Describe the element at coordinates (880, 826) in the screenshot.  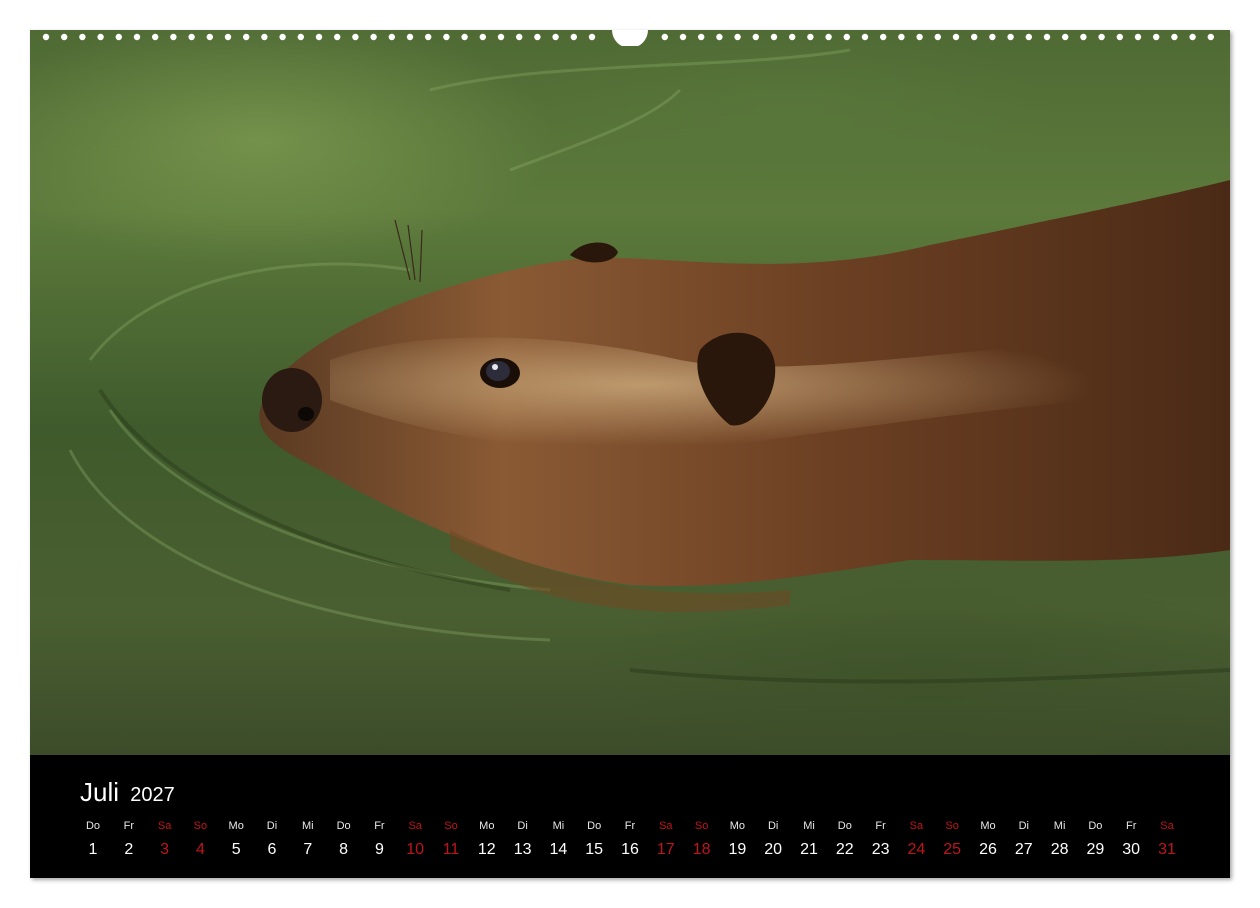
I see `weekday-label: Fr` at that location.